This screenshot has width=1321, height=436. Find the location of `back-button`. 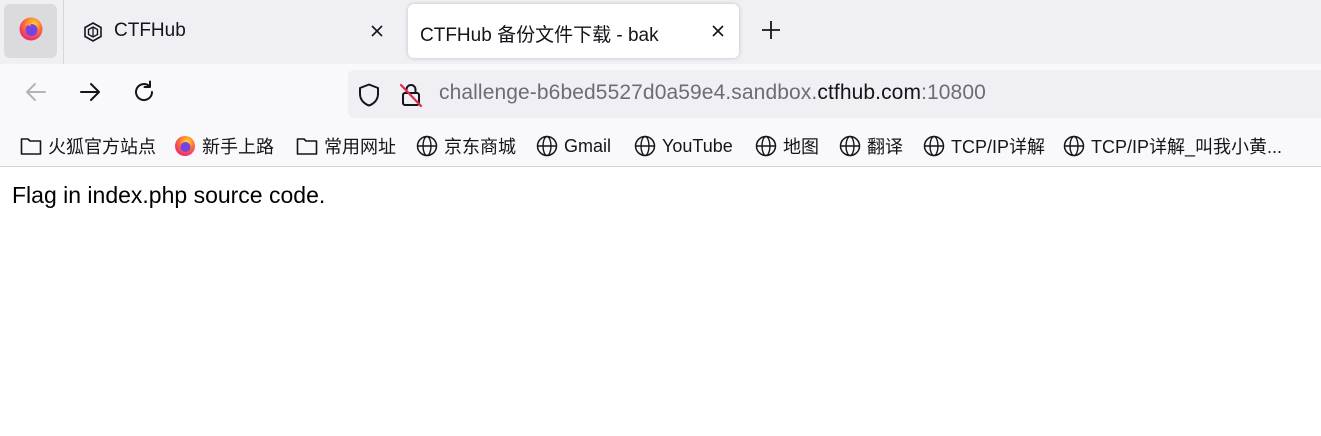

back-button is located at coordinates (36, 94).